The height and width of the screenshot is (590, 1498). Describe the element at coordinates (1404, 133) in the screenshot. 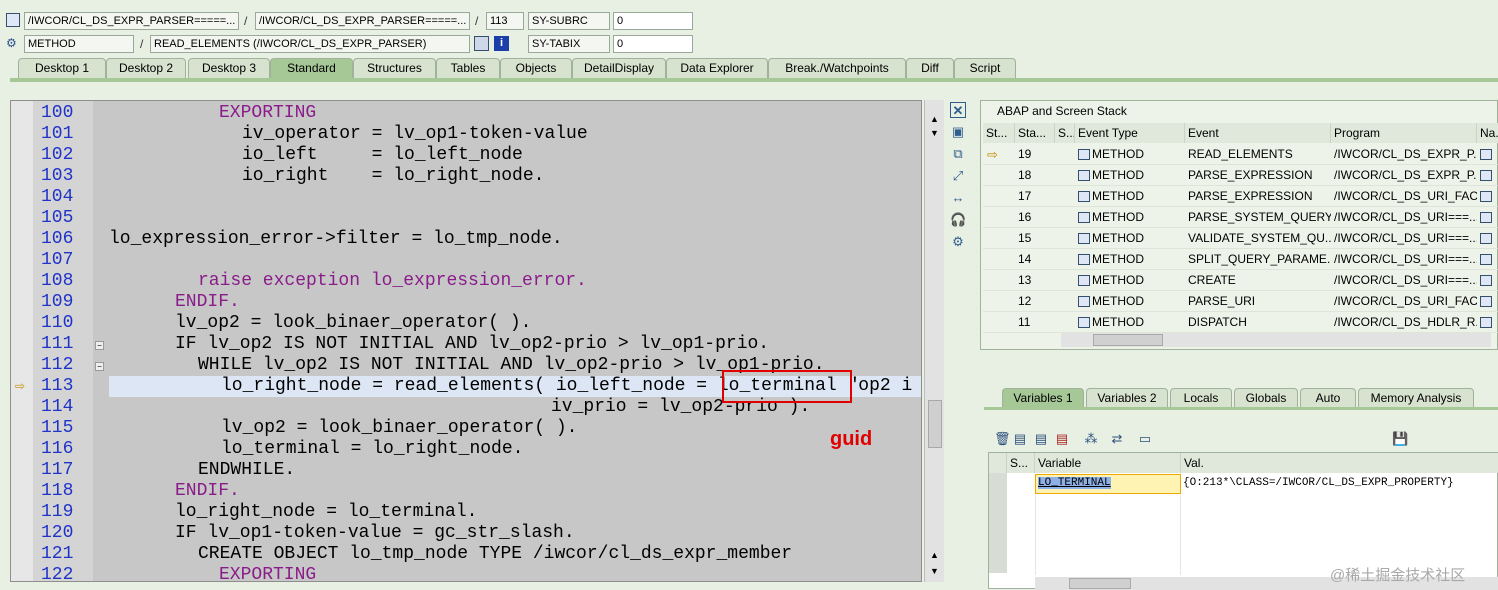

I see `column-header: Program` at that location.